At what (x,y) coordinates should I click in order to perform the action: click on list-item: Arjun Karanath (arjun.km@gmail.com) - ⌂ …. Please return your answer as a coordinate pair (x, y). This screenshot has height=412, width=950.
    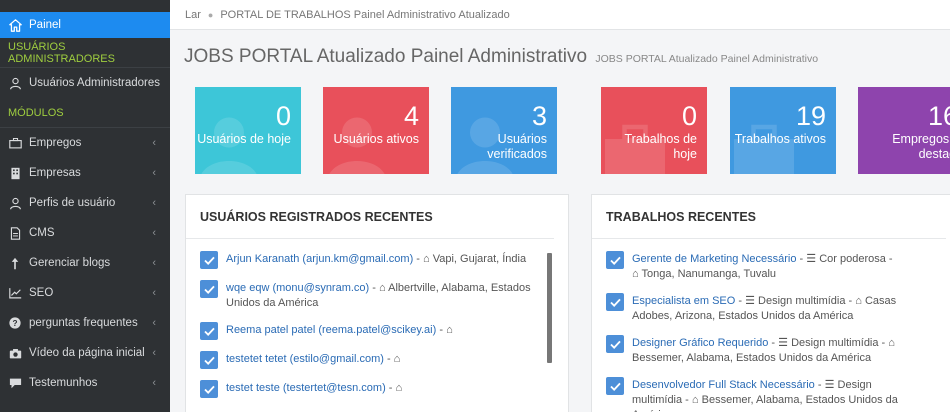
    Looking at the image, I should click on (377, 260).